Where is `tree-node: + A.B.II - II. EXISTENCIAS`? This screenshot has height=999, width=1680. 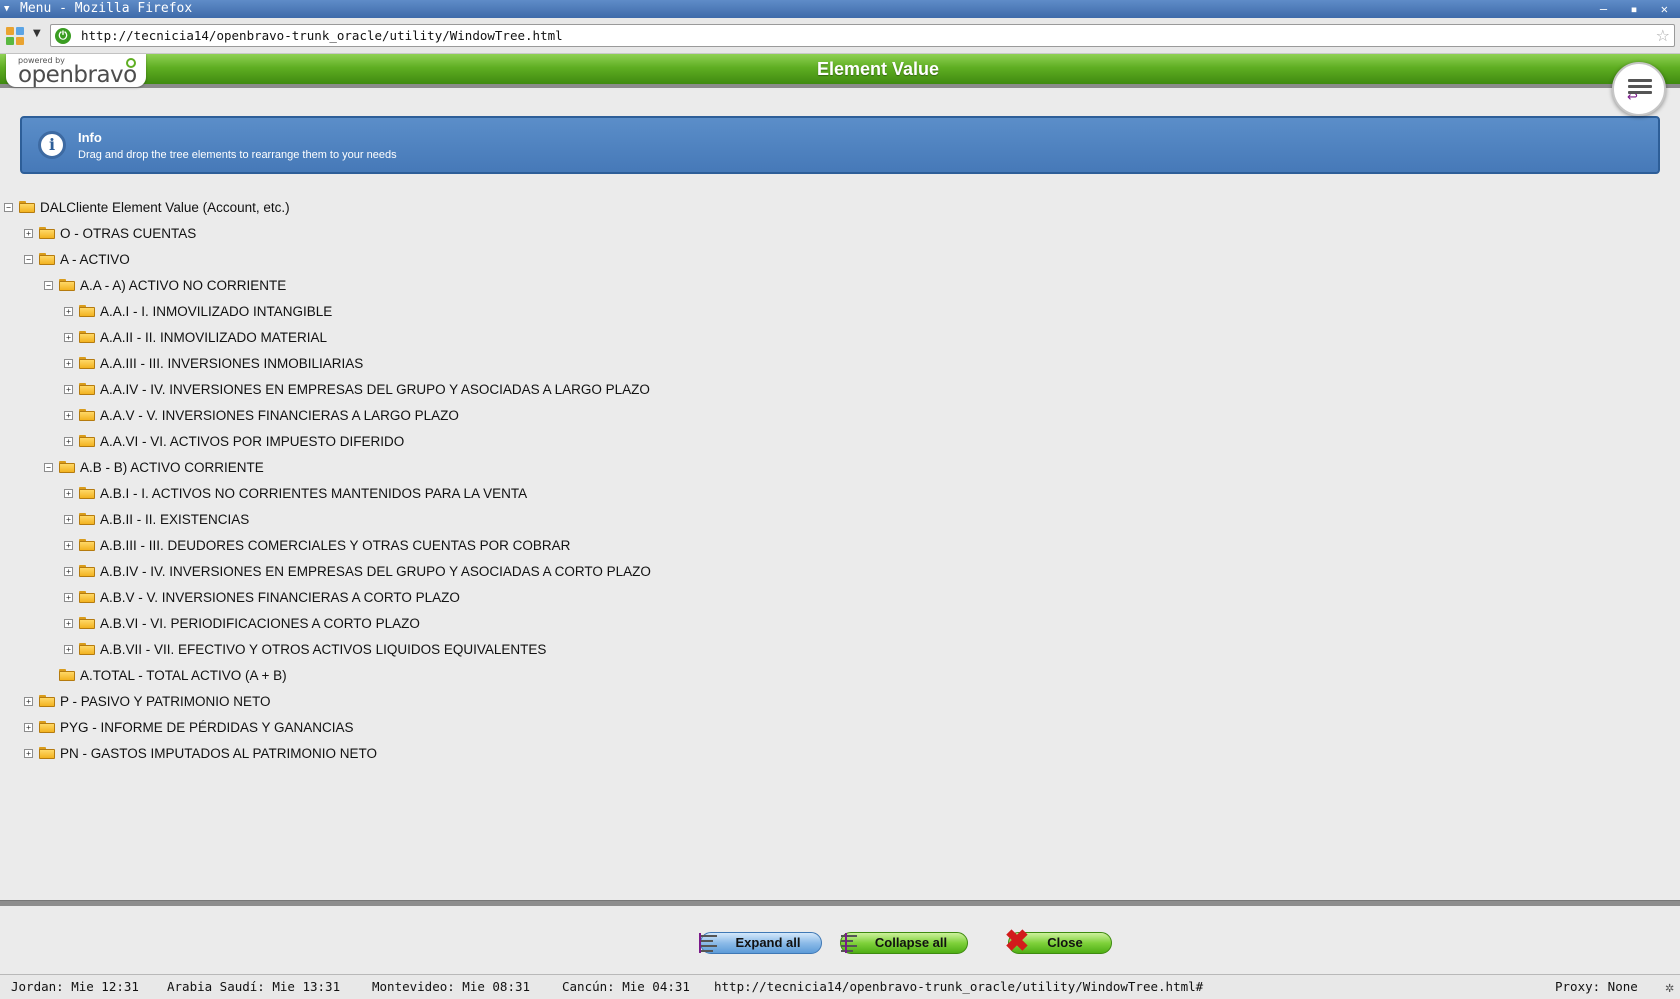
tree-node: + A.B.II - II. EXISTENCIAS is located at coordinates (156, 519).